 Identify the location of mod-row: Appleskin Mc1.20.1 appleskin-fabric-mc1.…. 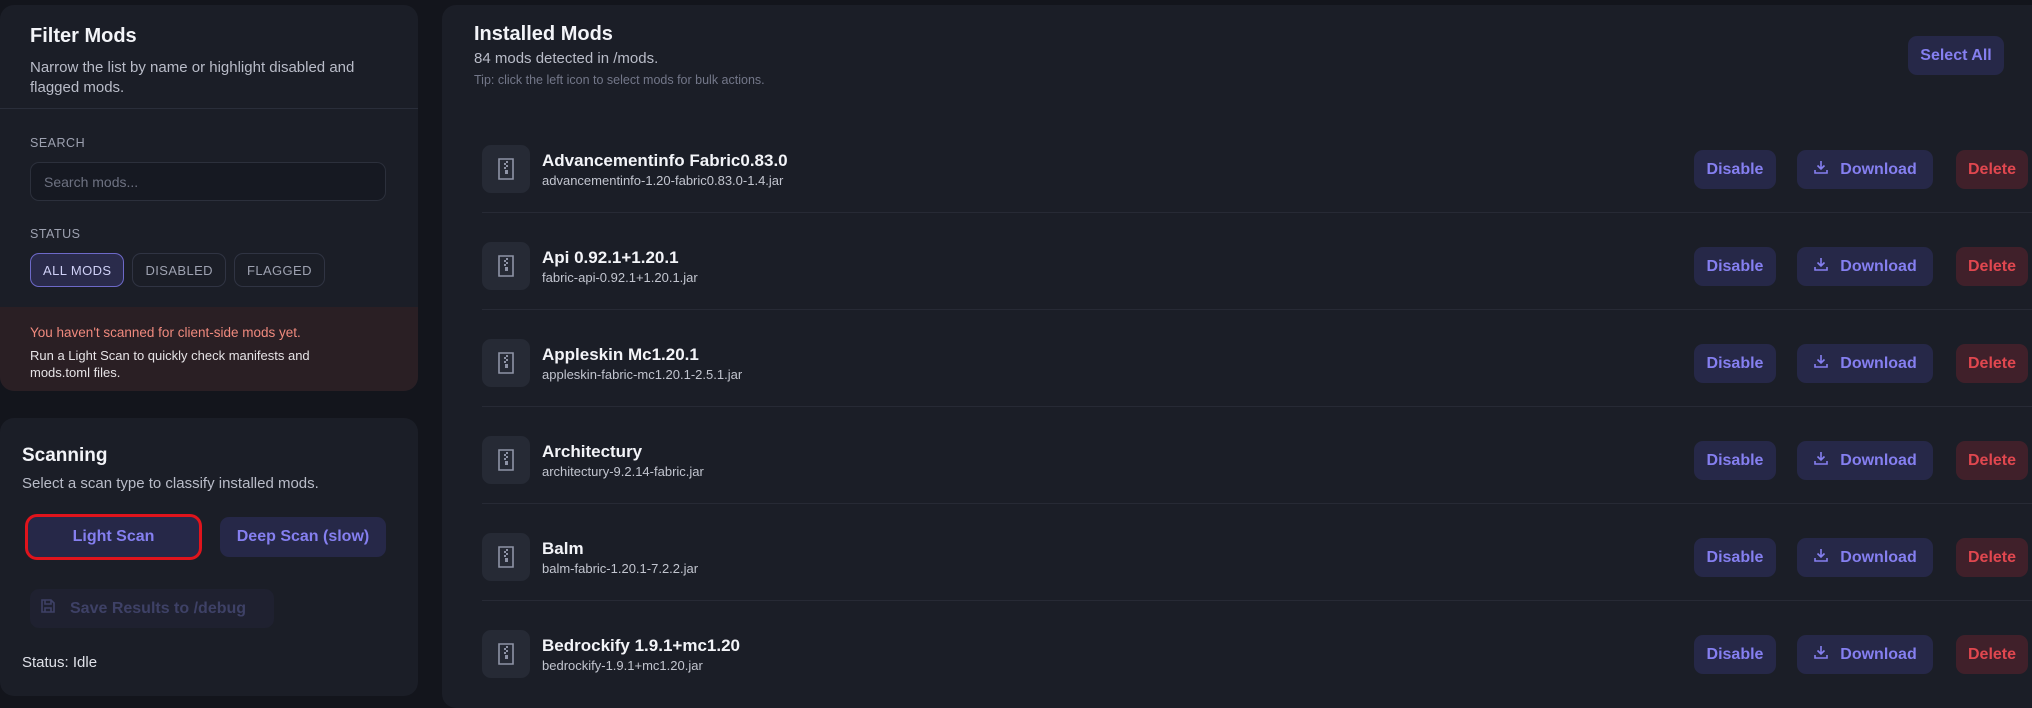
(1257, 358).